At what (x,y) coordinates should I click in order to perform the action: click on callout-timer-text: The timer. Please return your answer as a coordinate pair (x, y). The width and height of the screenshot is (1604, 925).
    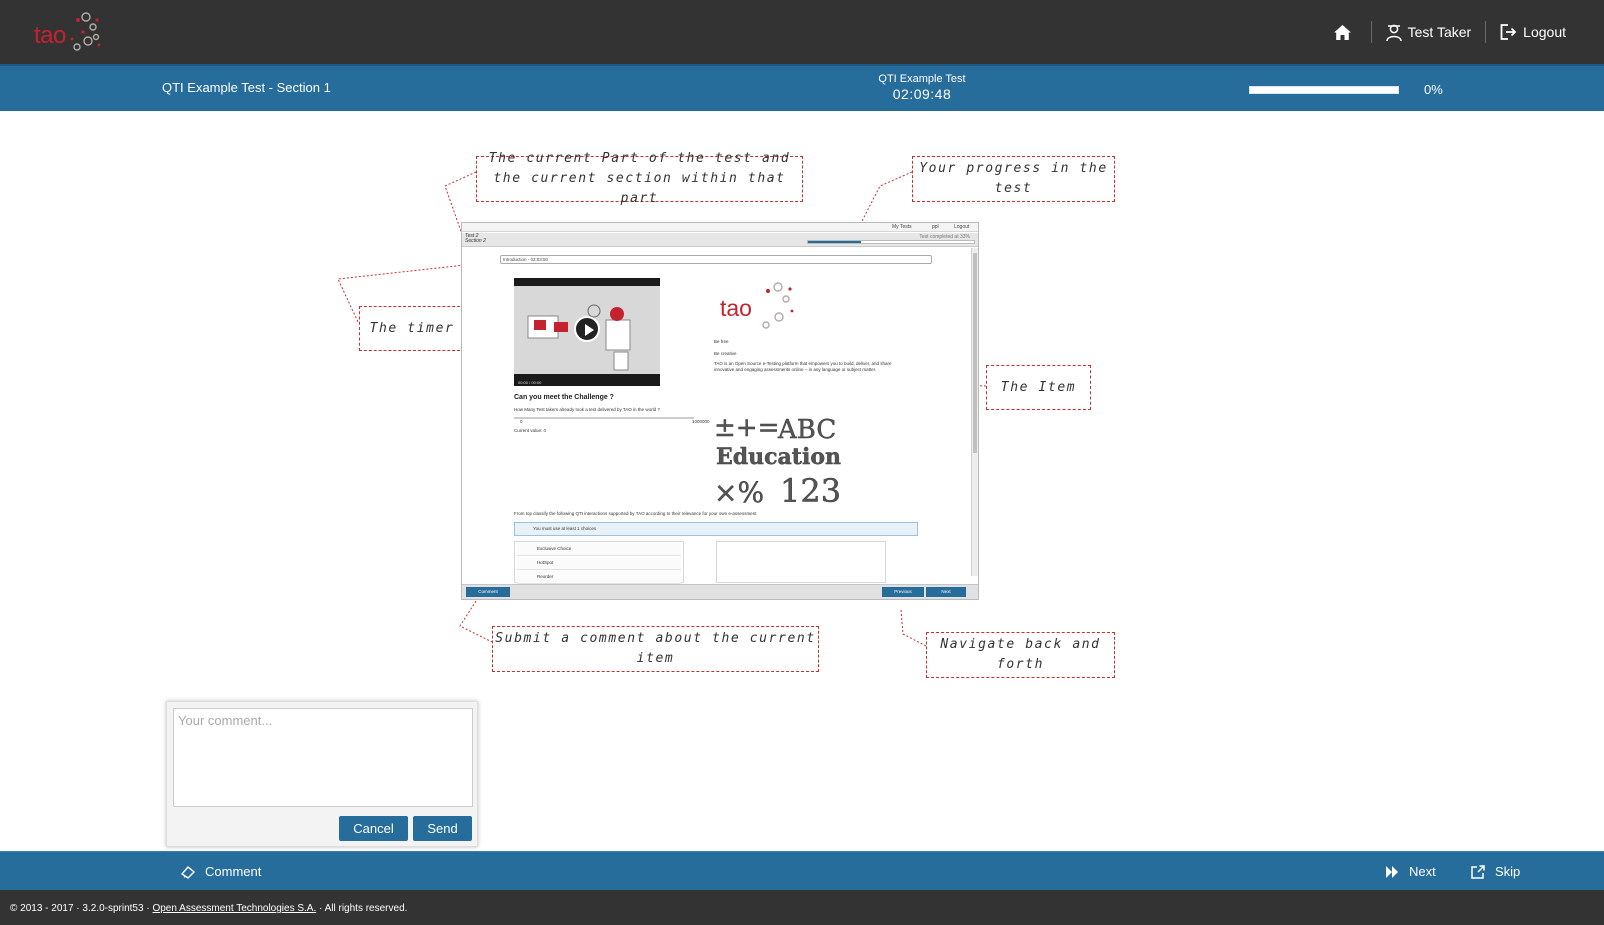
    Looking at the image, I should click on (412, 328).